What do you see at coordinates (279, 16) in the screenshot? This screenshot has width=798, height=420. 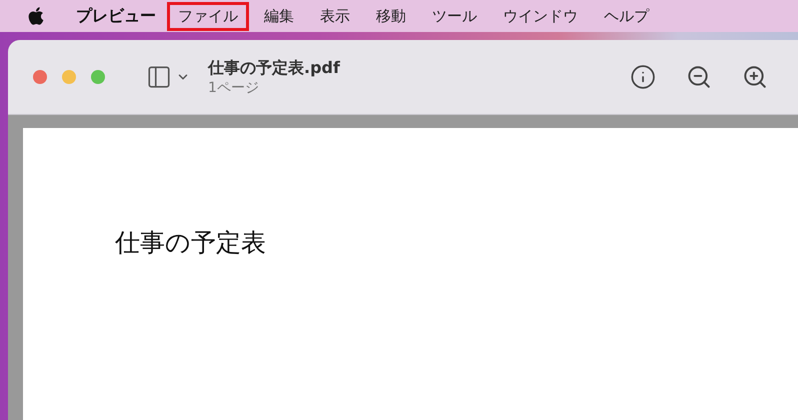 I see `menu-item: 編集` at bounding box center [279, 16].